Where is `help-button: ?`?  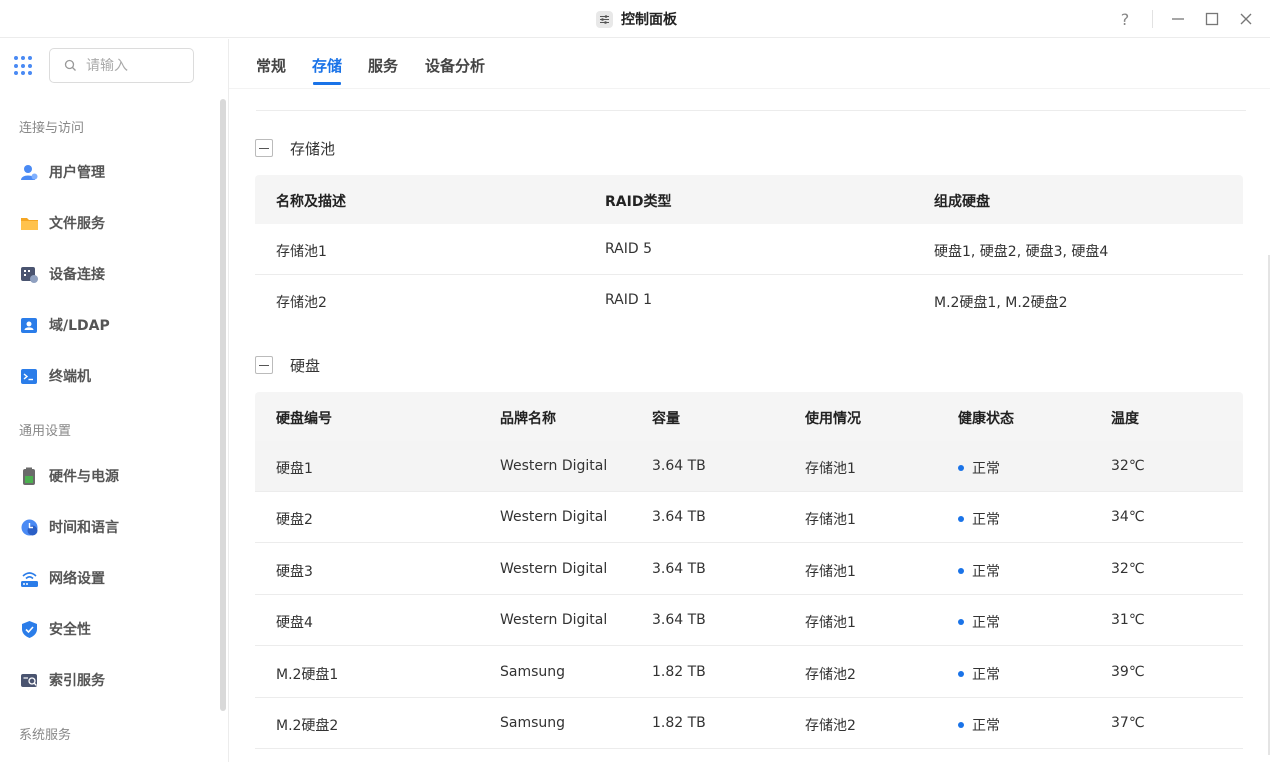
help-button: ? is located at coordinates (1125, 19).